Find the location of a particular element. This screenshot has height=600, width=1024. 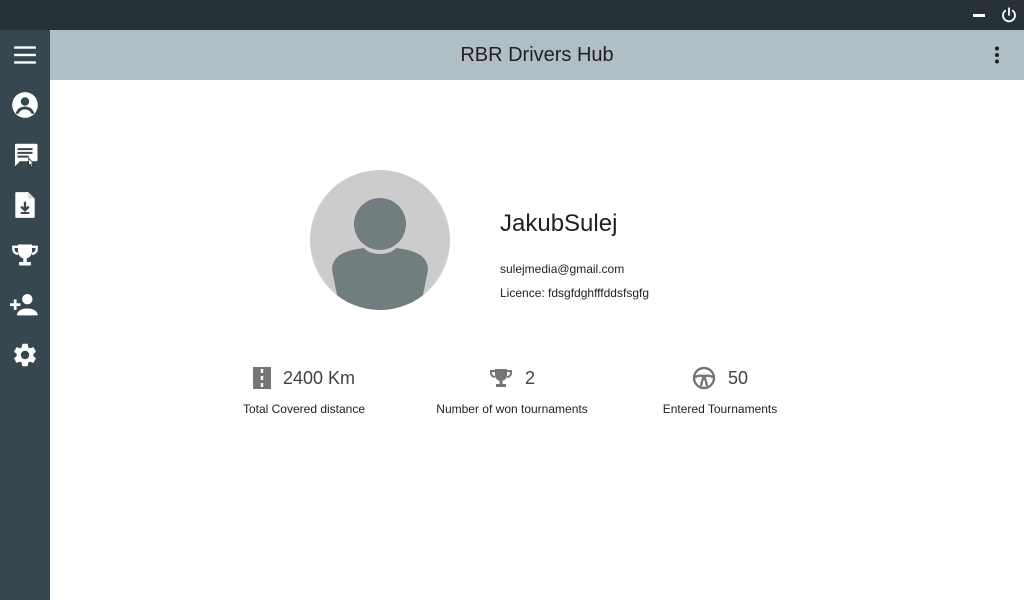

power-icon is located at coordinates (1009, 15).